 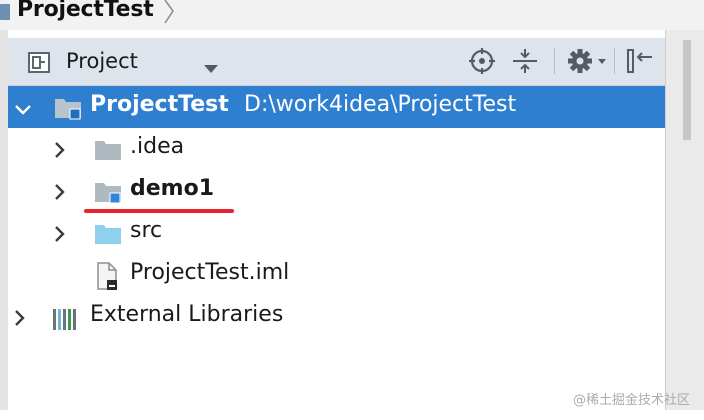 What do you see at coordinates (102, 61) in the screenshot?
I see `view-label: Project` at bounding box center [102, 61].